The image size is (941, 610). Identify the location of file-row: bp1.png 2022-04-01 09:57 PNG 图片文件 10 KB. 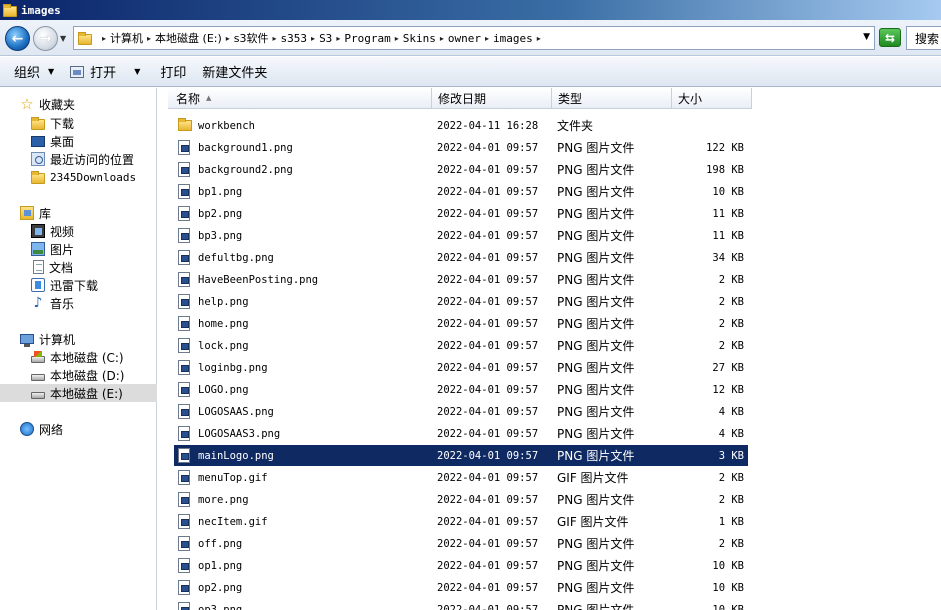
(461, 191).